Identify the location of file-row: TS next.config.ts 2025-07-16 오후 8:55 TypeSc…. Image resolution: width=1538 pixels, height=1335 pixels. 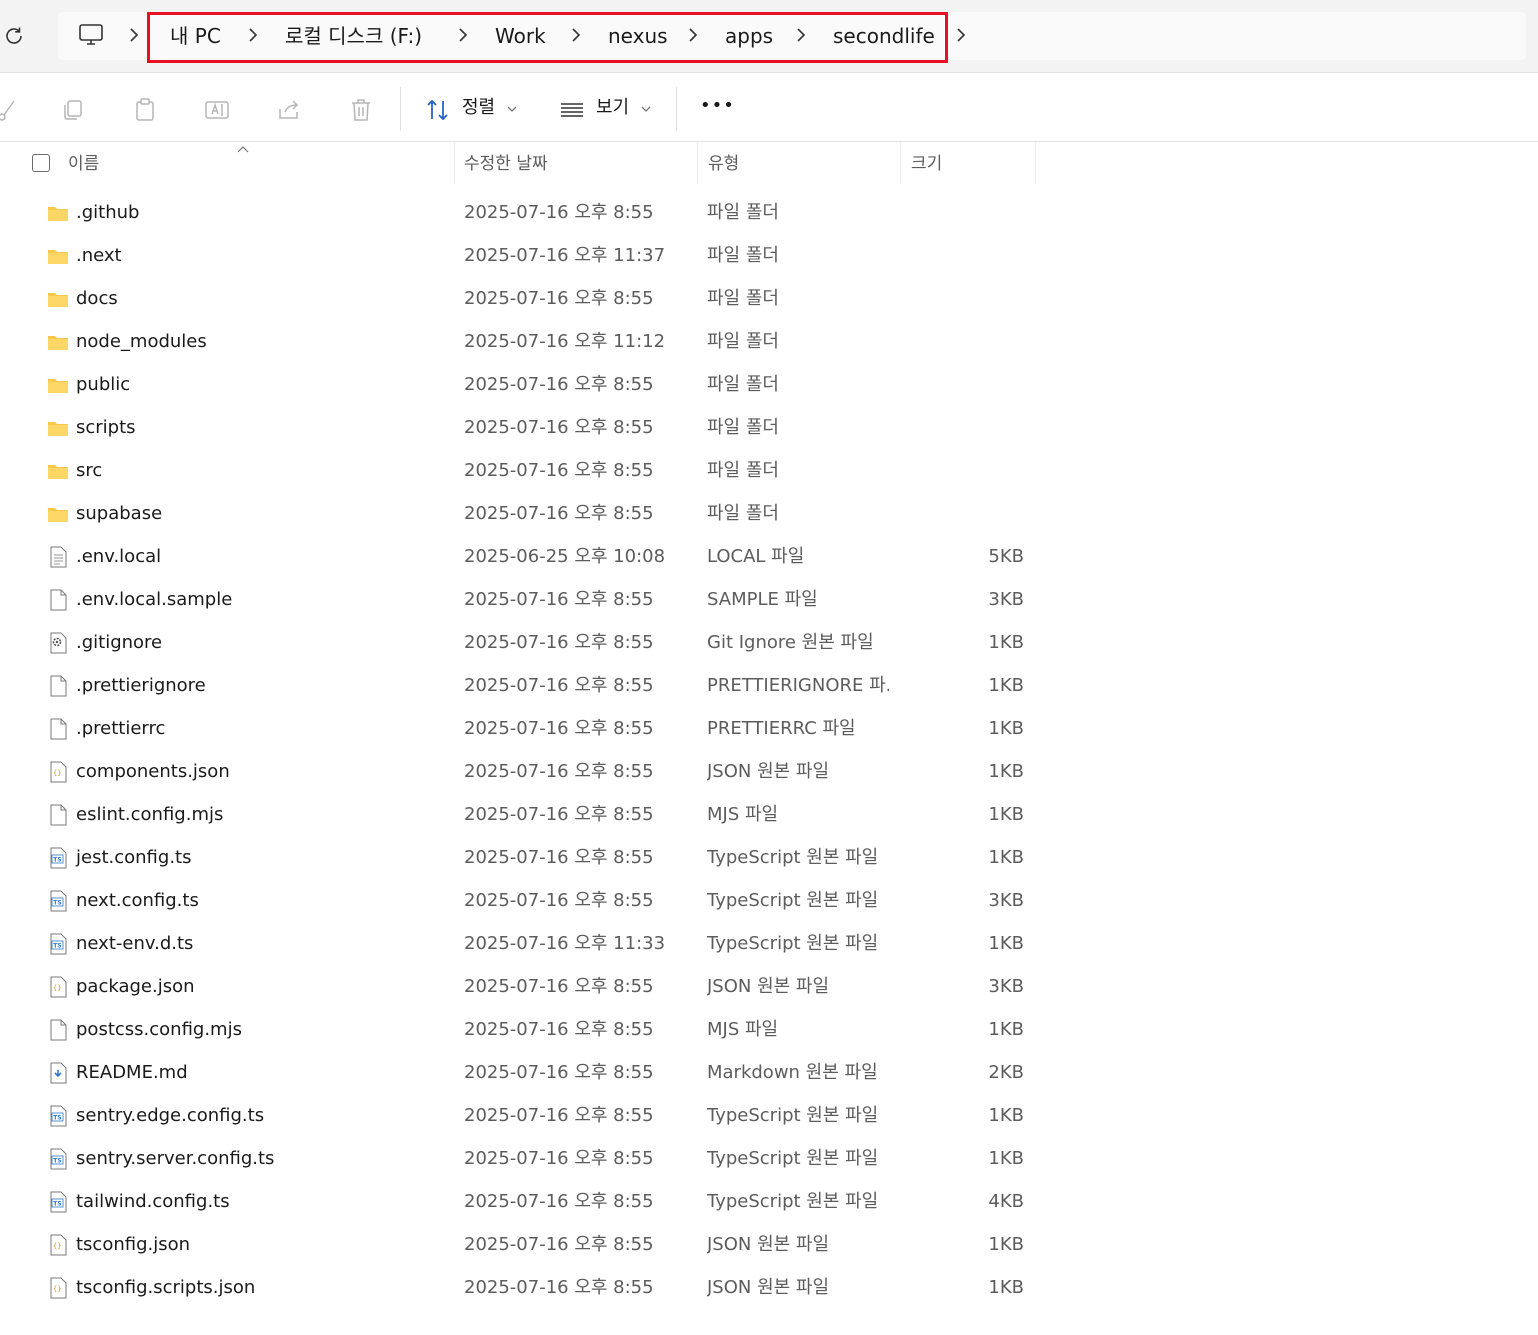
(769, 901).